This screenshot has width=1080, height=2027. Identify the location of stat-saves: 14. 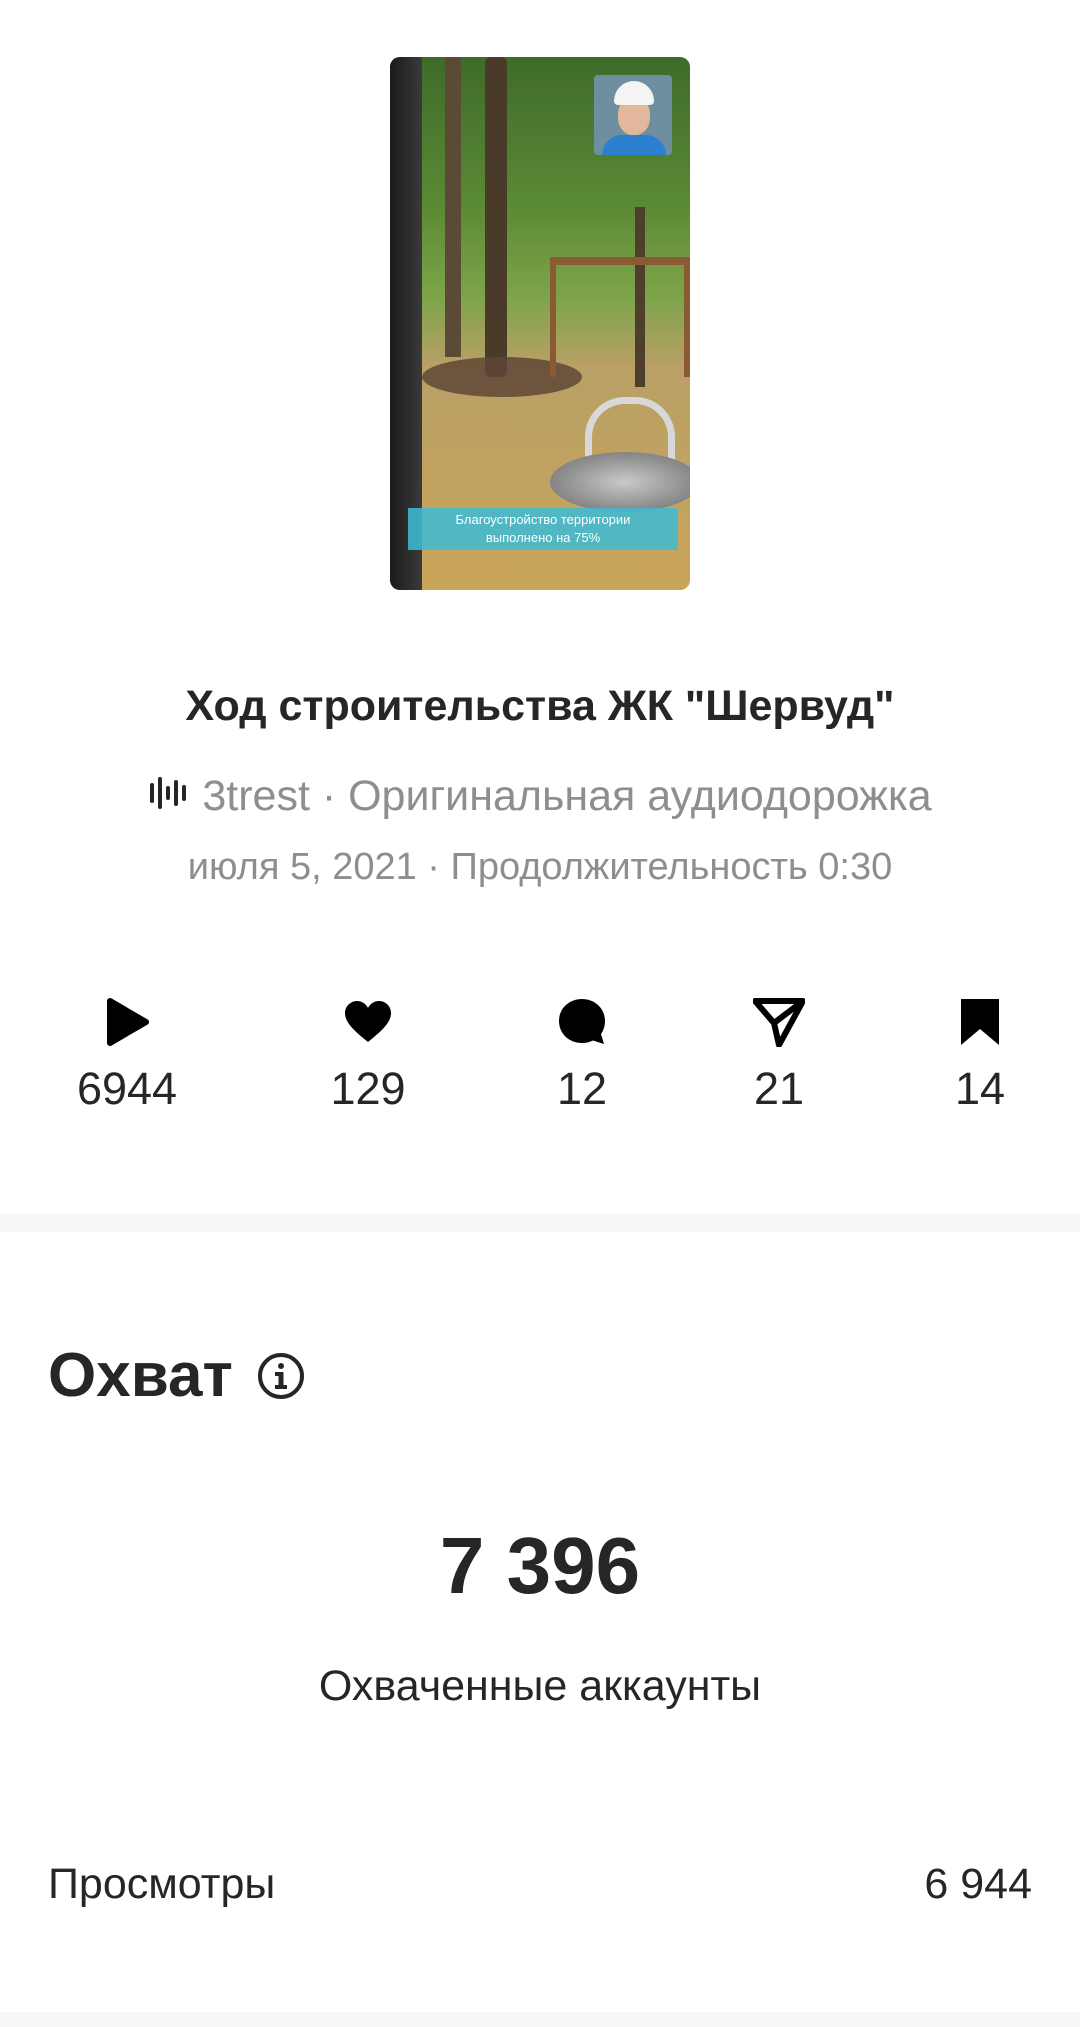
(980, 1055).